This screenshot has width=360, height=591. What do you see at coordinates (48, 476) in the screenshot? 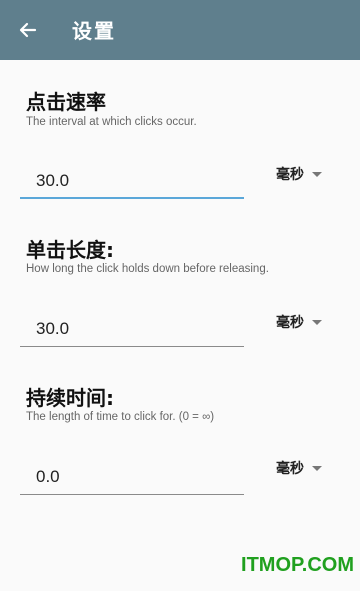
I see `duration-value: 0.0` at bounding box center [48, 476].